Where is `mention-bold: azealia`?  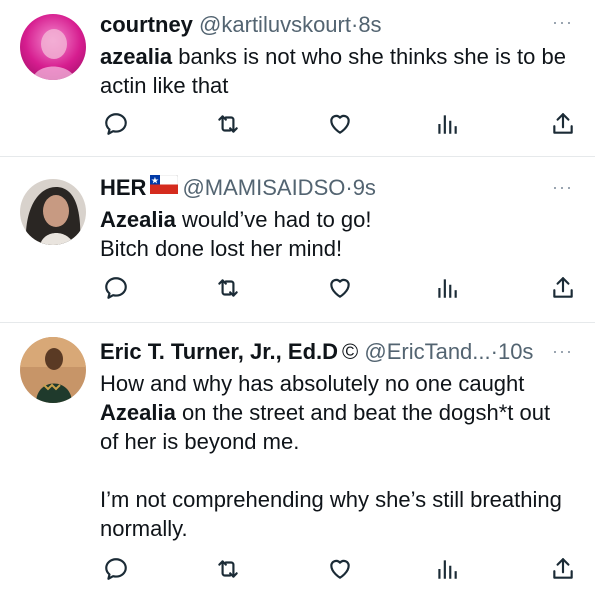
mention-bold: azealia is located at coordinates (136, 56).